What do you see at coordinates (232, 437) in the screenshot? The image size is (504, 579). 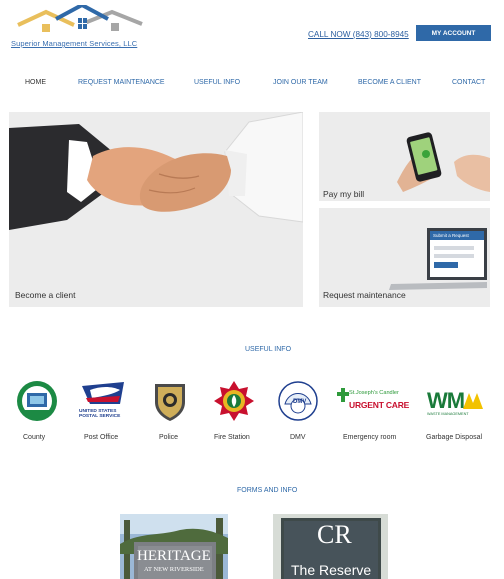 I see `fire-station-label: Fire Station` at bounding box center [232, 437].